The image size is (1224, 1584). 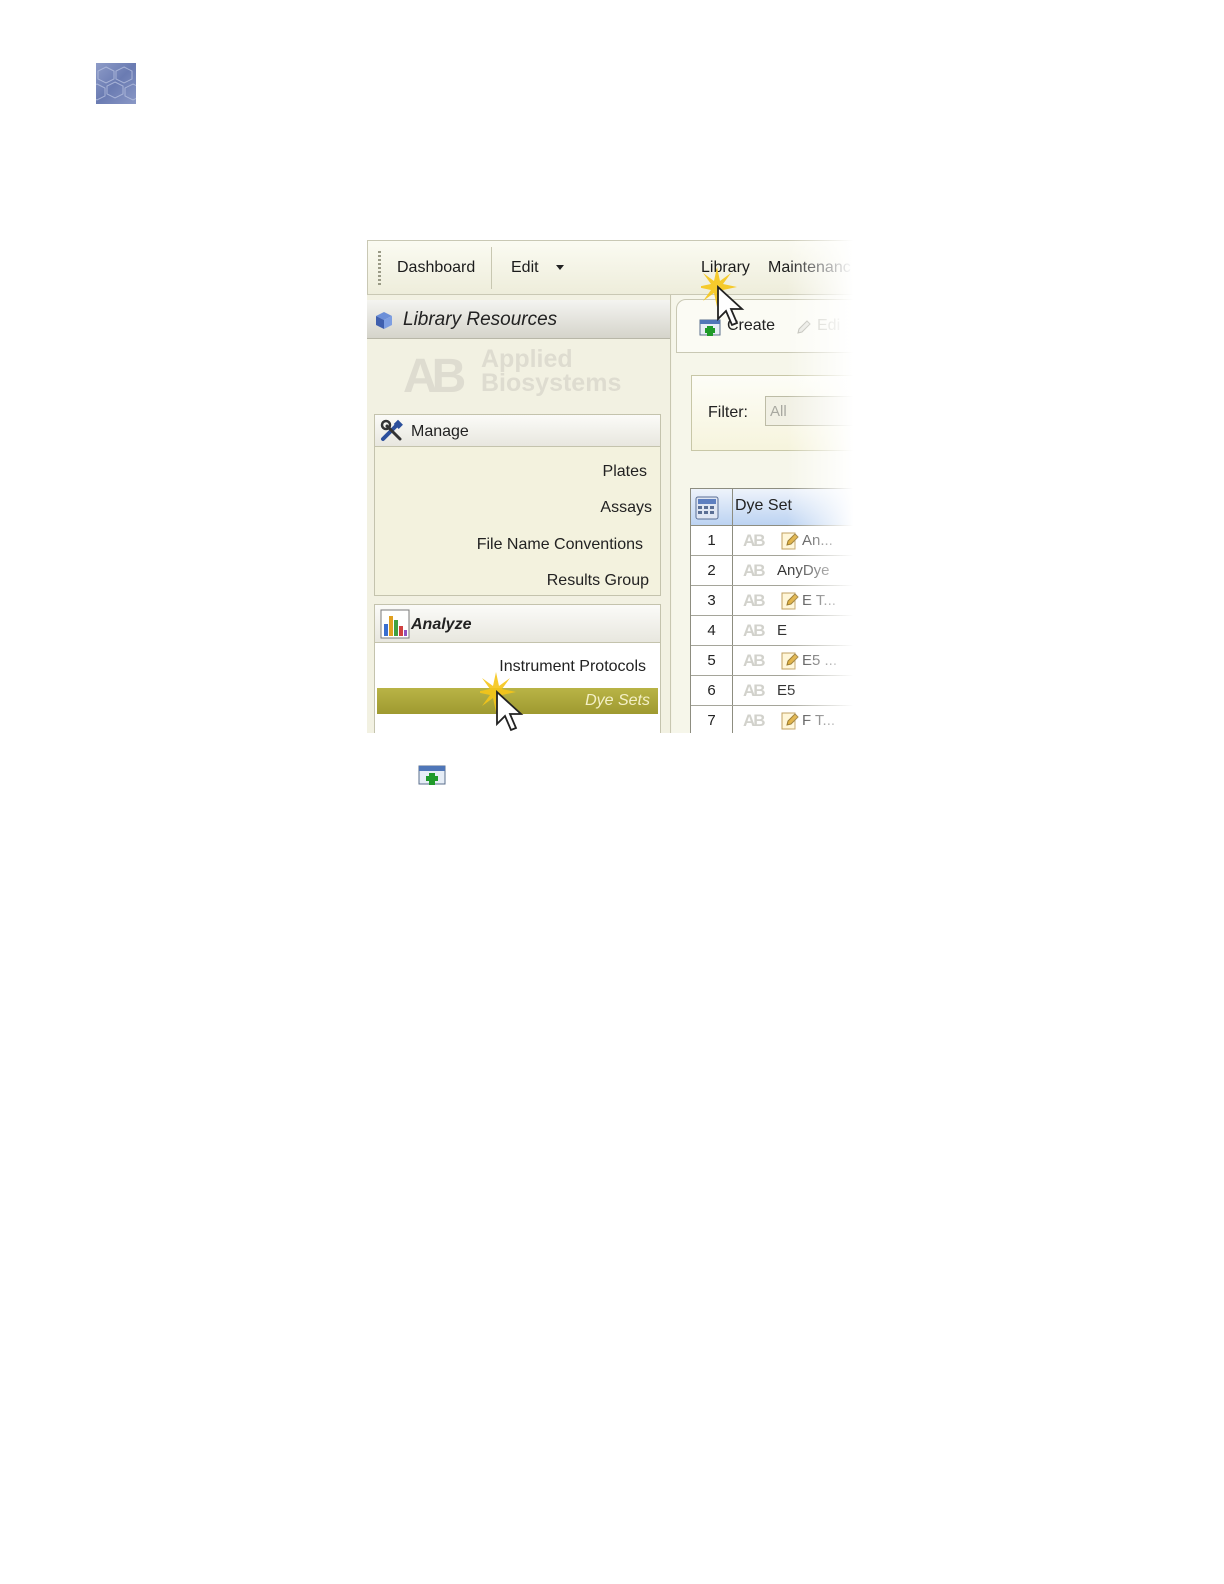 What do you see at coordinates (774, 691) in the screenshot?
I see `table-row: 6 AB E5` at bounding box center [774, 691].